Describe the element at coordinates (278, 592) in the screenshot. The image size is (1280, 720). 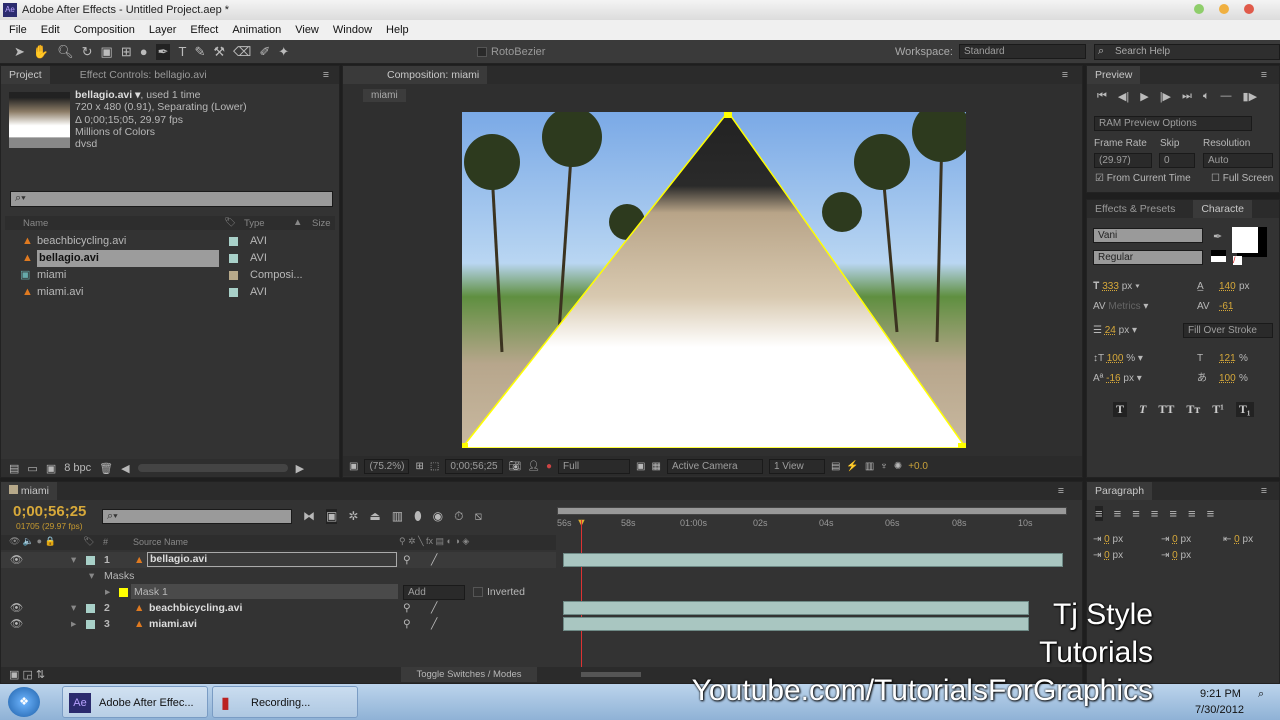
I see `mask-row: ▸ Mask 1 Add Inverted` at that location.